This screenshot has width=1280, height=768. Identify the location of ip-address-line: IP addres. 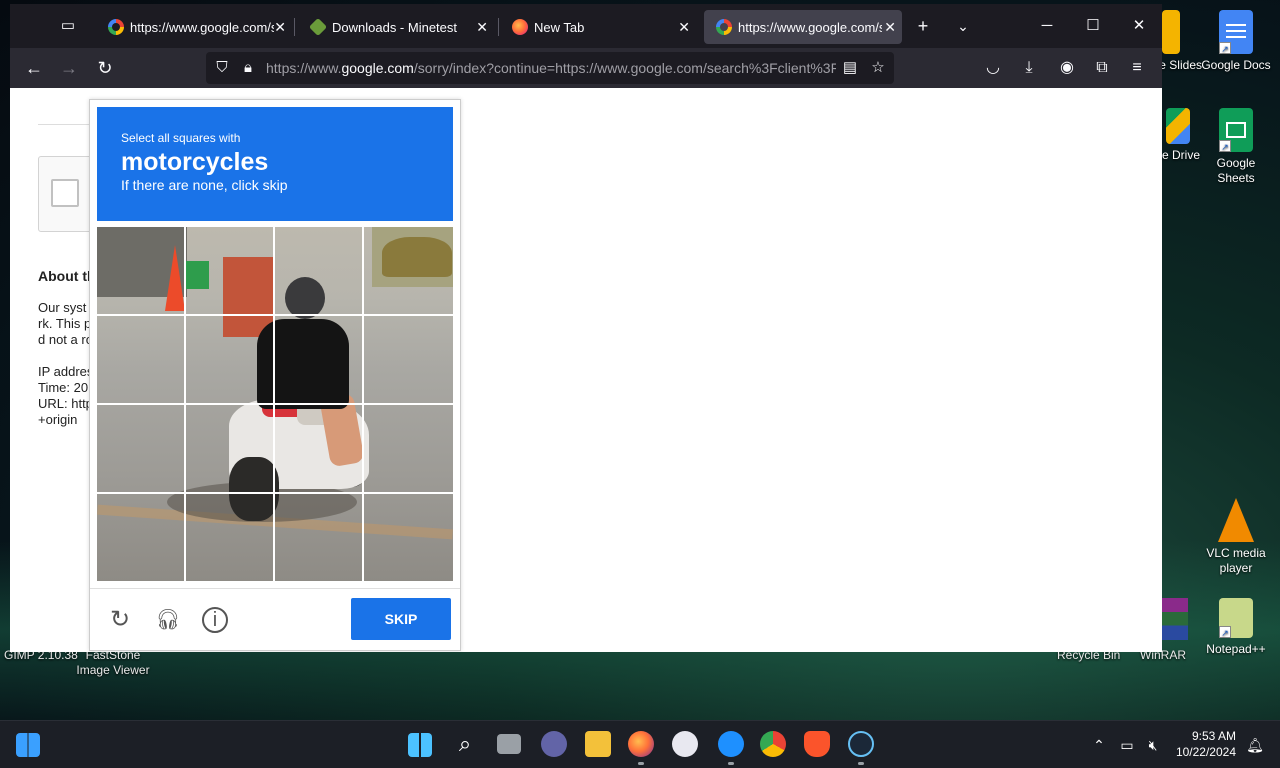
(66, 371).